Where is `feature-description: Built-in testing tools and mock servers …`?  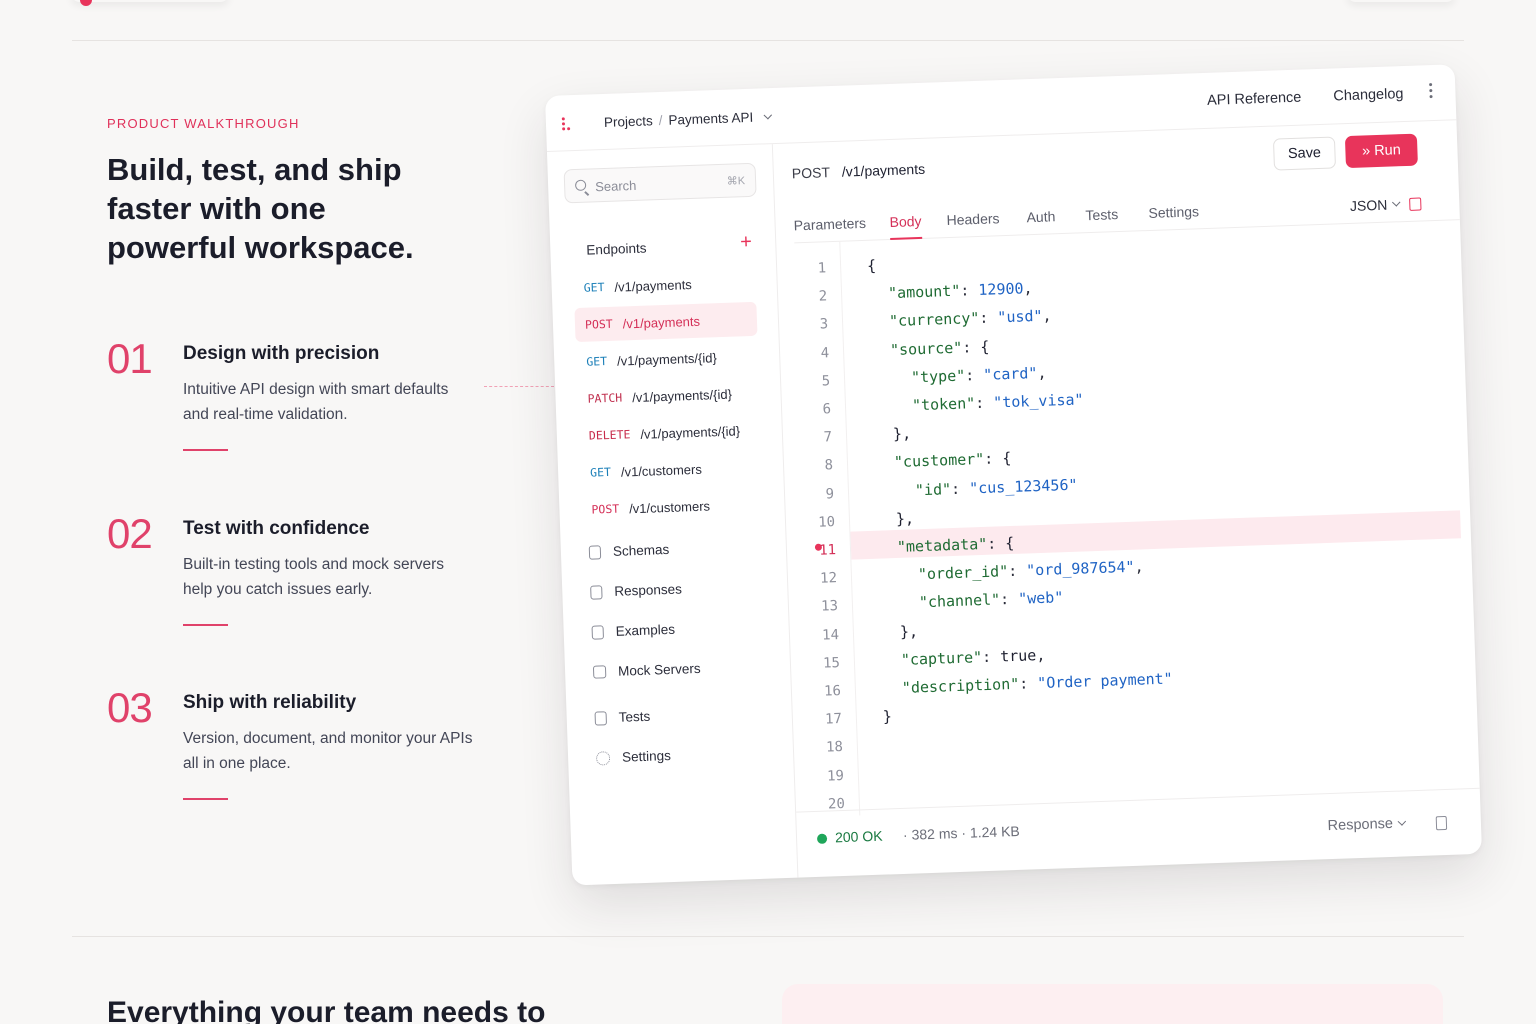 feature-description: Built-in testing tools and mock servers … is located at coordinates (314, 577).